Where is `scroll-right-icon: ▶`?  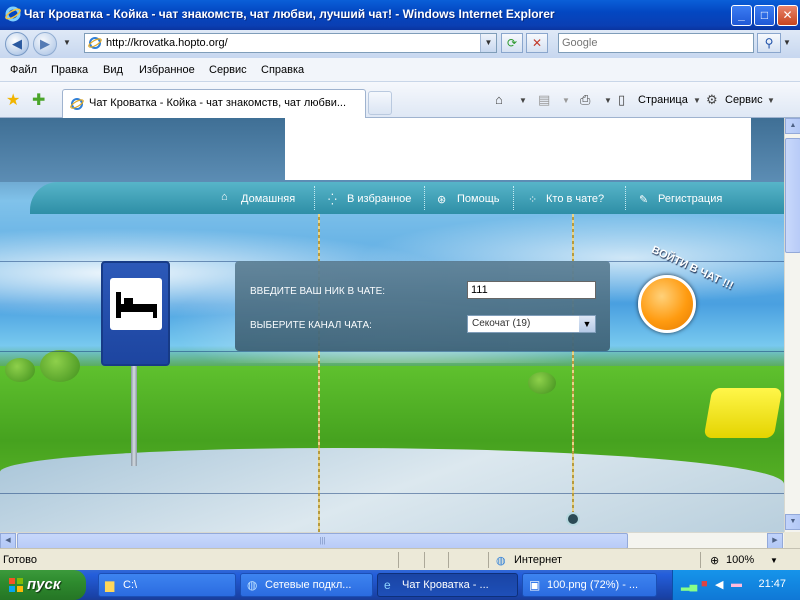 scroll-right-icon: ▶ is located at coordinates (775, 541).